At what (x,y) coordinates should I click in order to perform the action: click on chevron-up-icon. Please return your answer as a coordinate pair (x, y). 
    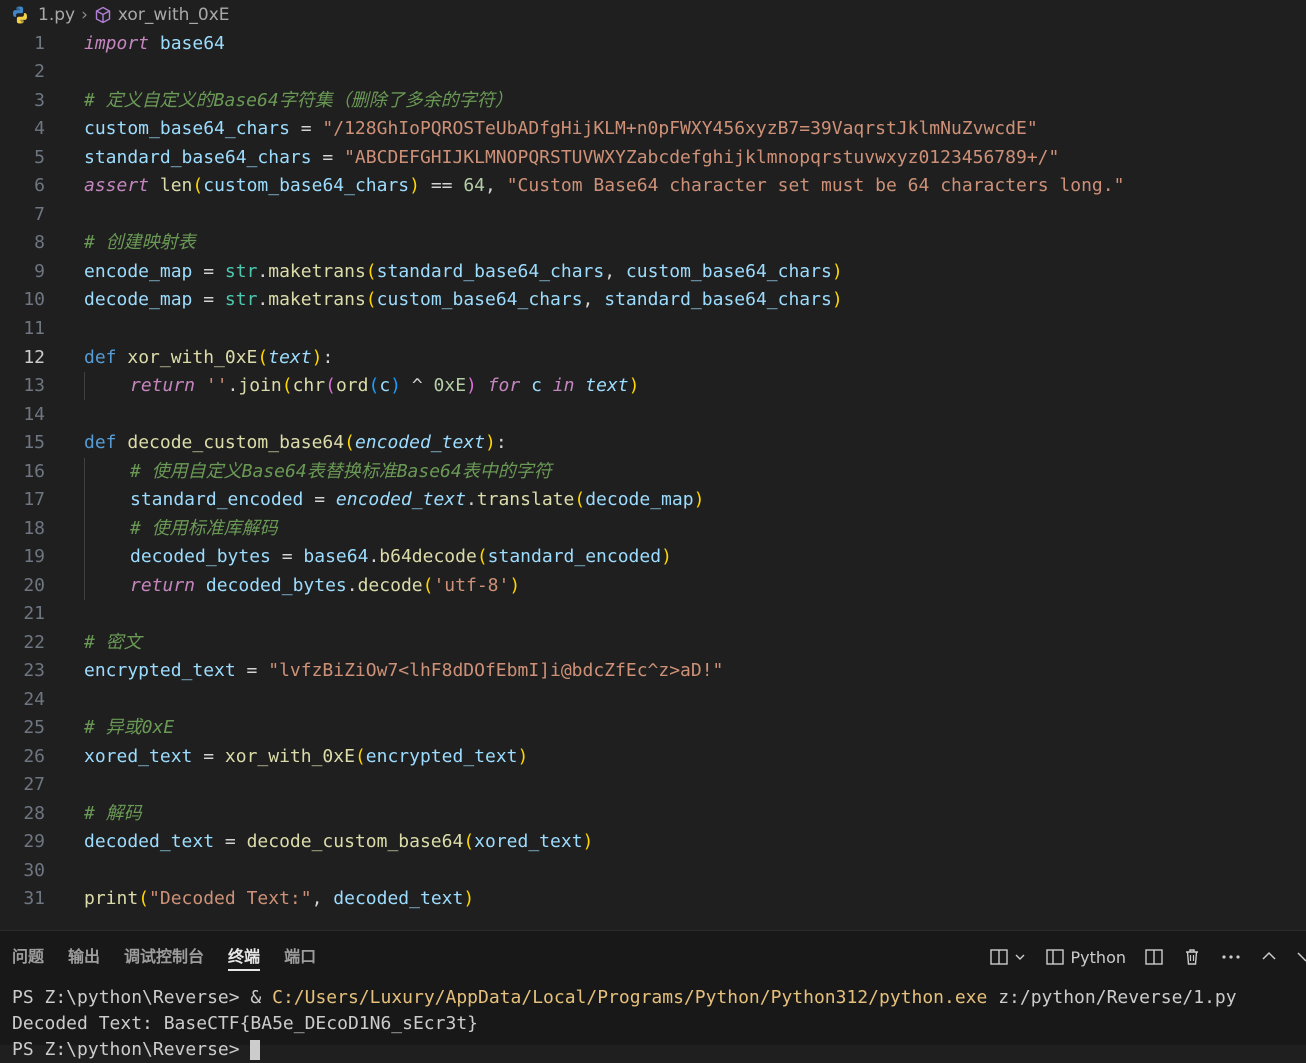
    Looking at the image, I should click on (1269, 955).